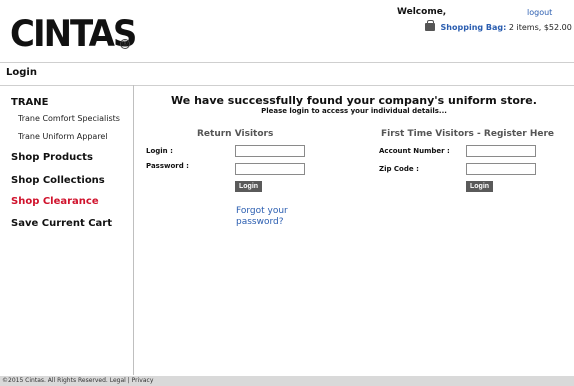 This screenshot has height=386, width=574. I want to click on account-number-label: Account Number :, so click(414, 151).